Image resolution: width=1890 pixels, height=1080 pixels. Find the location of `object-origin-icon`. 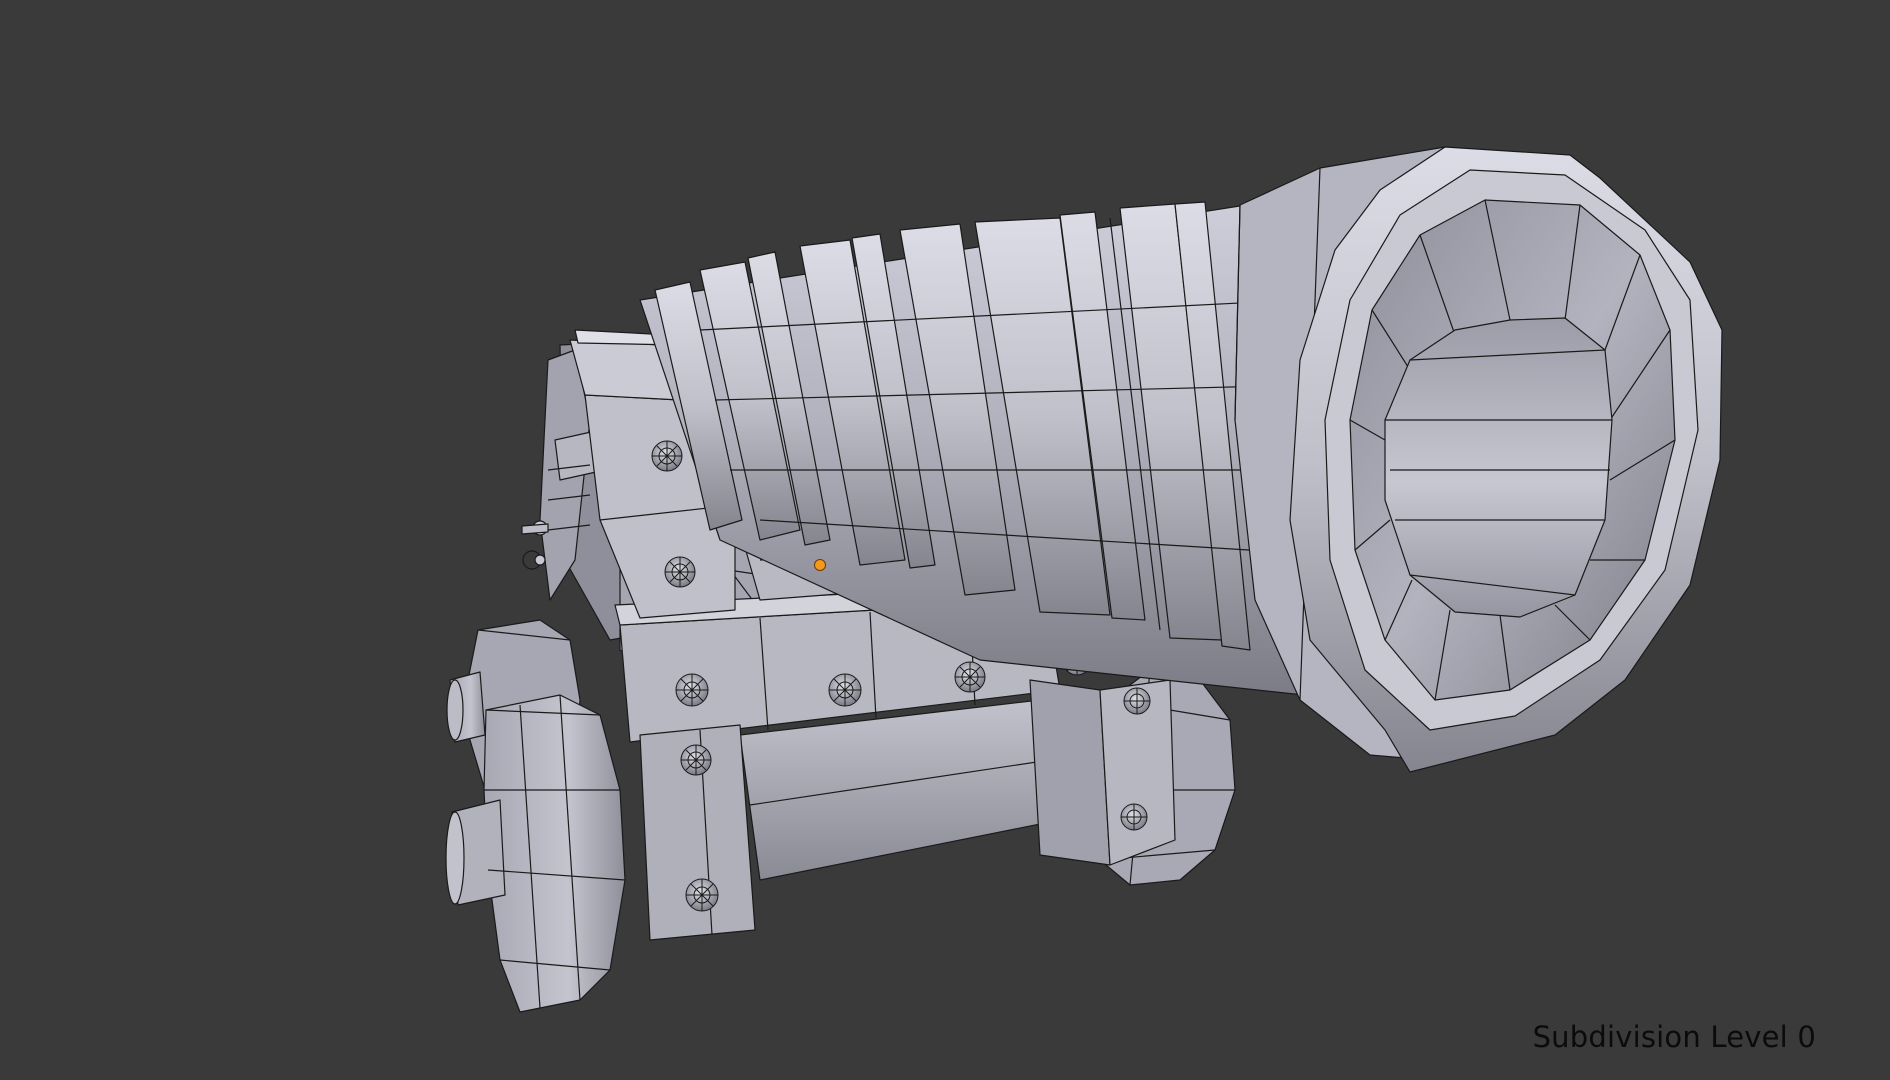

object-origin-icon is located at coordinates (820, 565).